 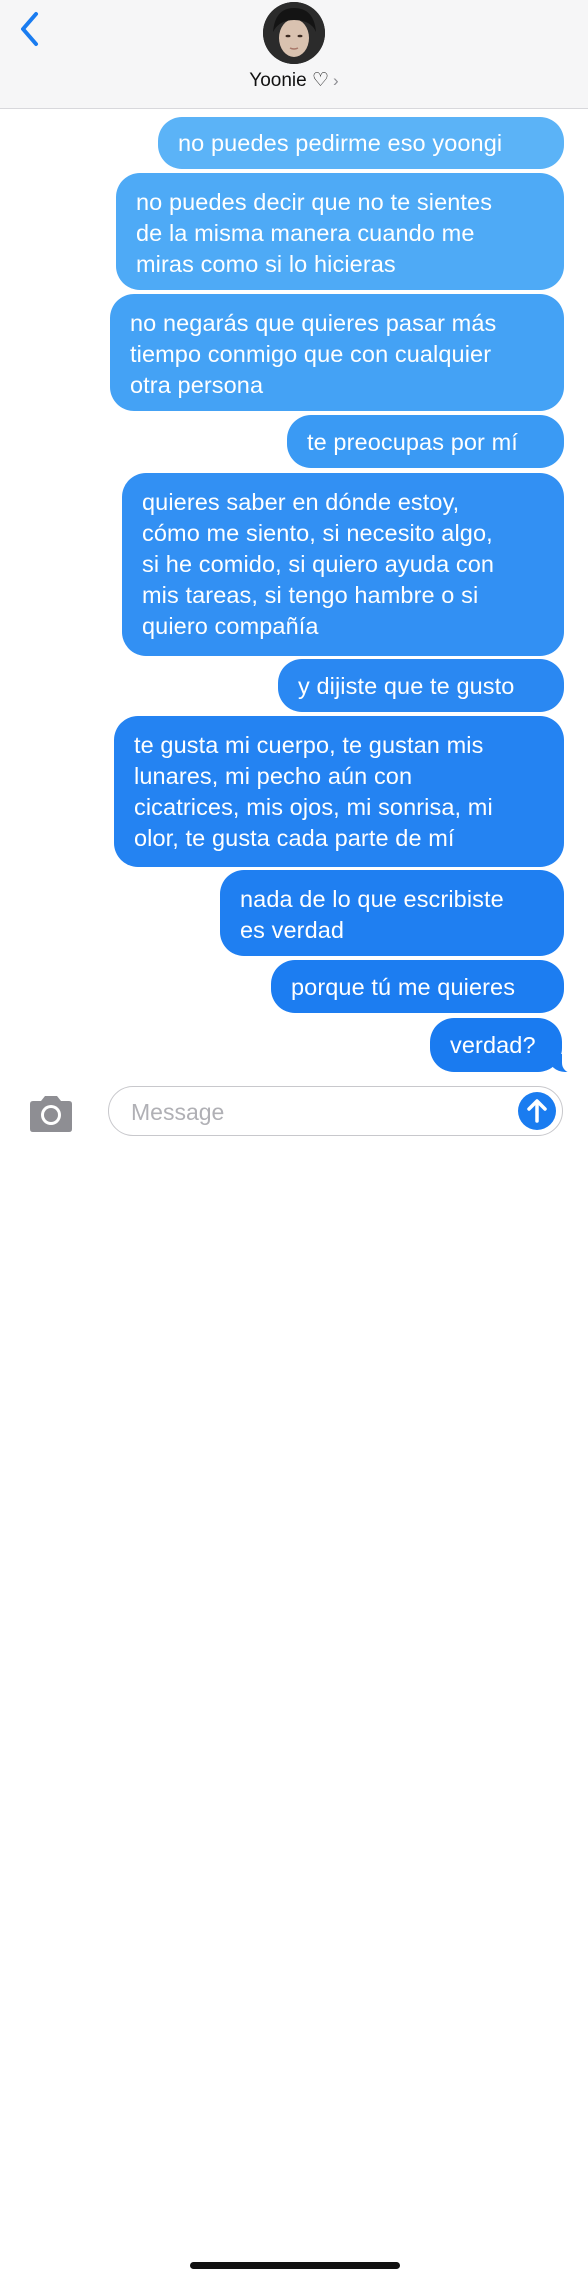 I want to click on camera-icon, so click(x=51, y=1114).